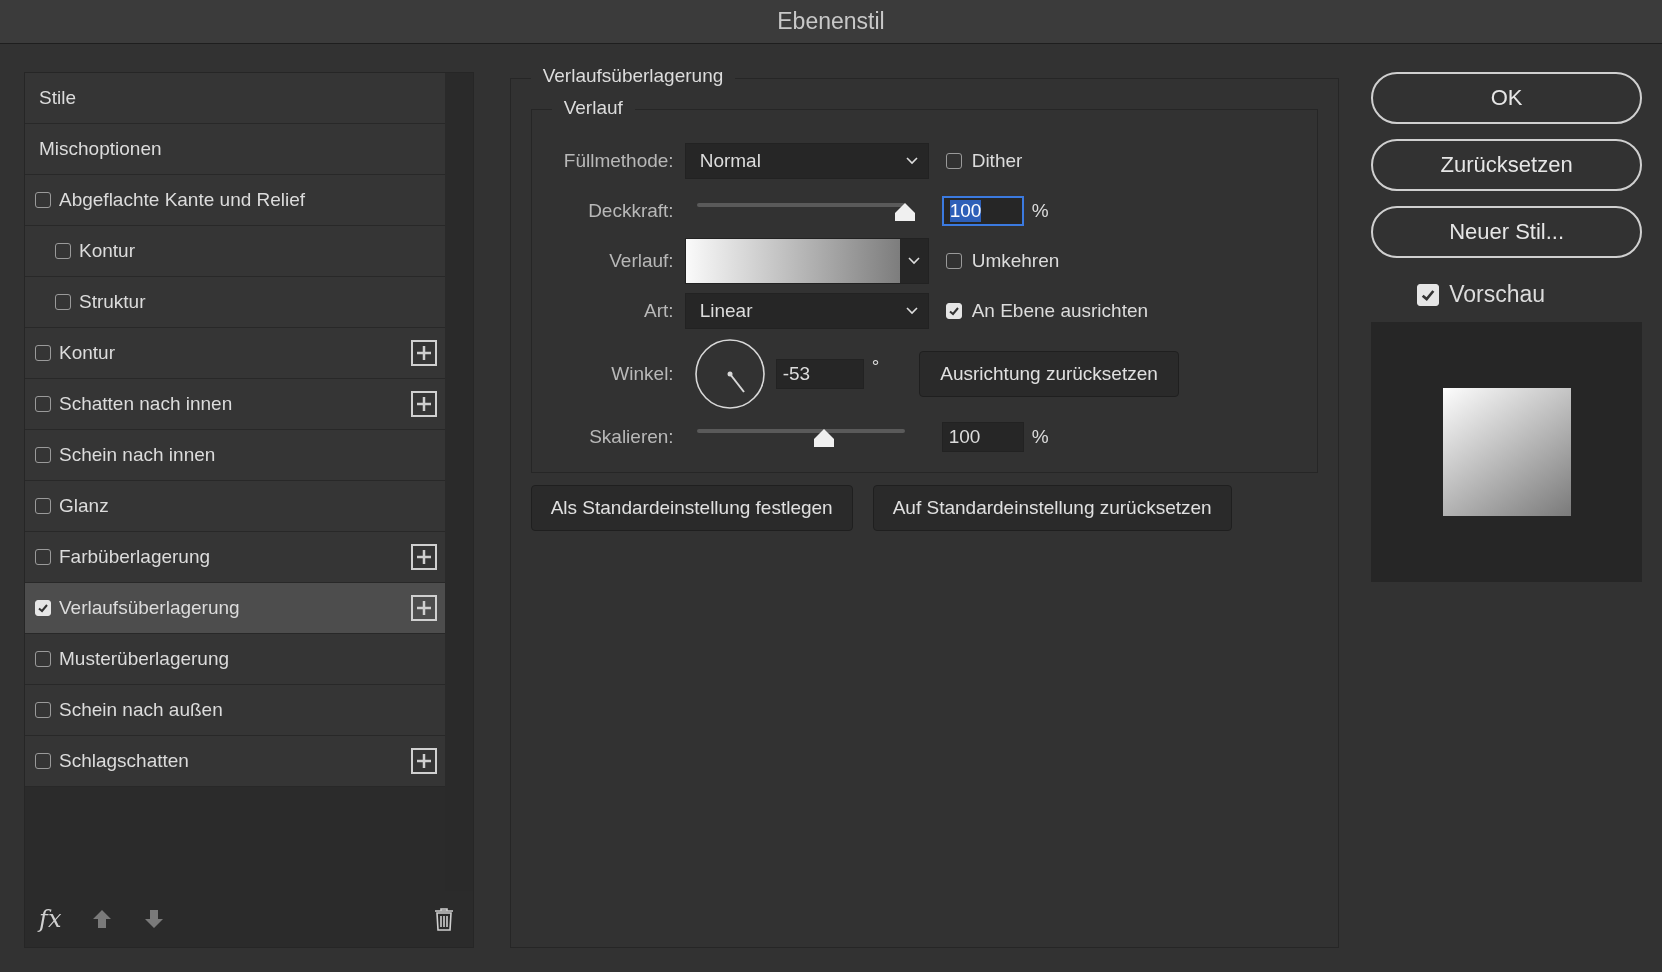 The width and height of the screenshot is (1662, 972). Describe the element at coordinates (145, 659) in the screenshot. I see `style-item-label: Musterüberlagerung` at that location.